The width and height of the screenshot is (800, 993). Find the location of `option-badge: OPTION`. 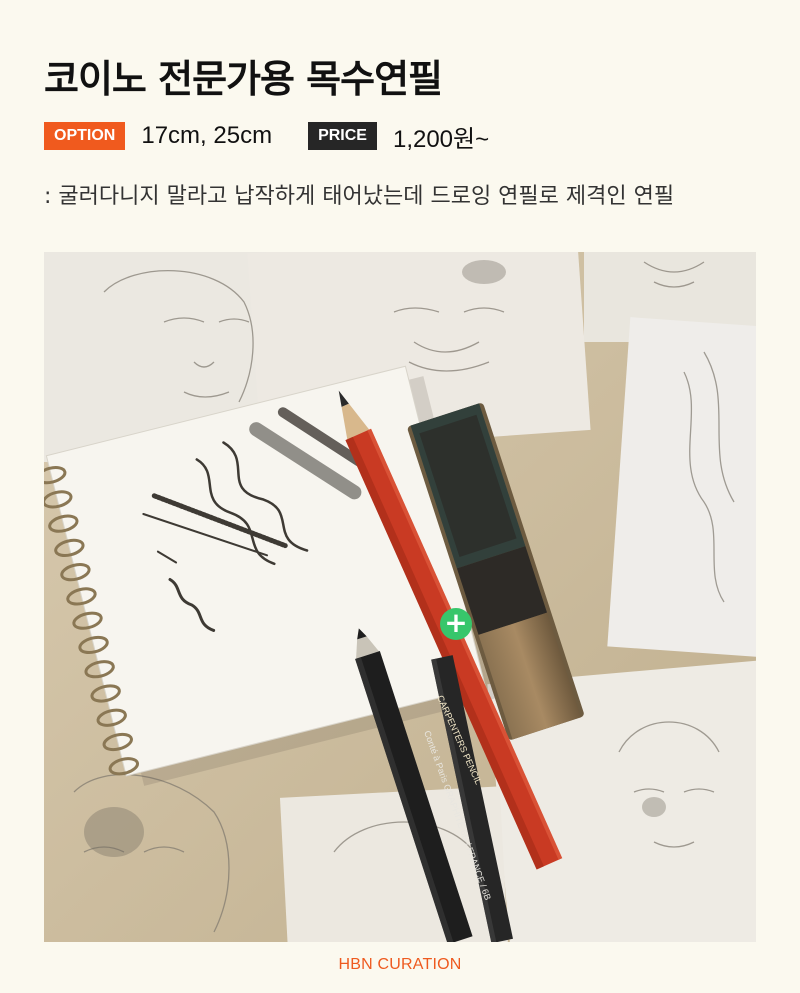

option-badge: OPTION is located at coordinates (85, 136).